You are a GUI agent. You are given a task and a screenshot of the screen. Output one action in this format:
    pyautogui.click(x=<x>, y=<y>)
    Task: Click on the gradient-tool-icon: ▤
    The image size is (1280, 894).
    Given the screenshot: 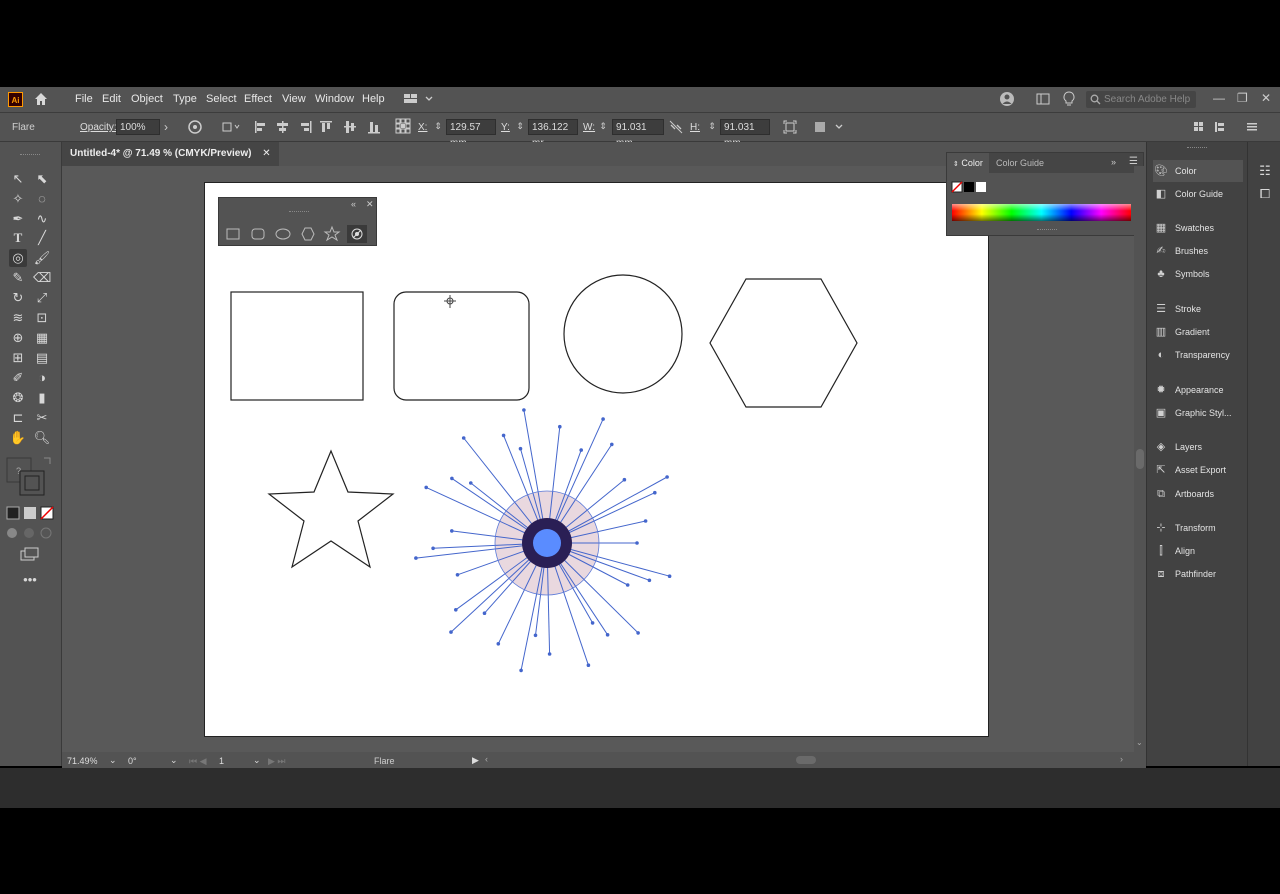 What is the action you would take?
    pyautogui.click(x=42, y=358)
    